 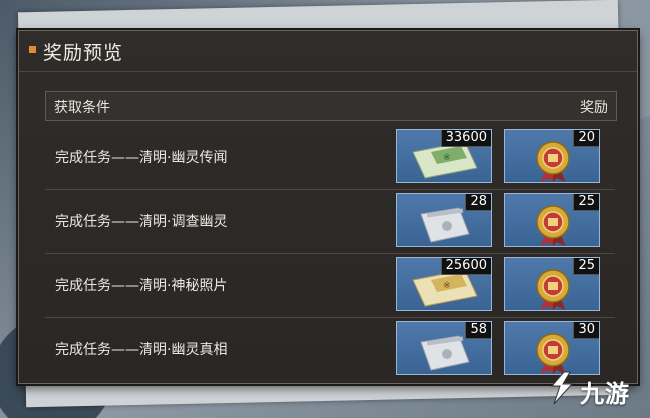 I want to click on condition-label: 完成任务——清明·调查幽灵, so click(x=141, y=222).